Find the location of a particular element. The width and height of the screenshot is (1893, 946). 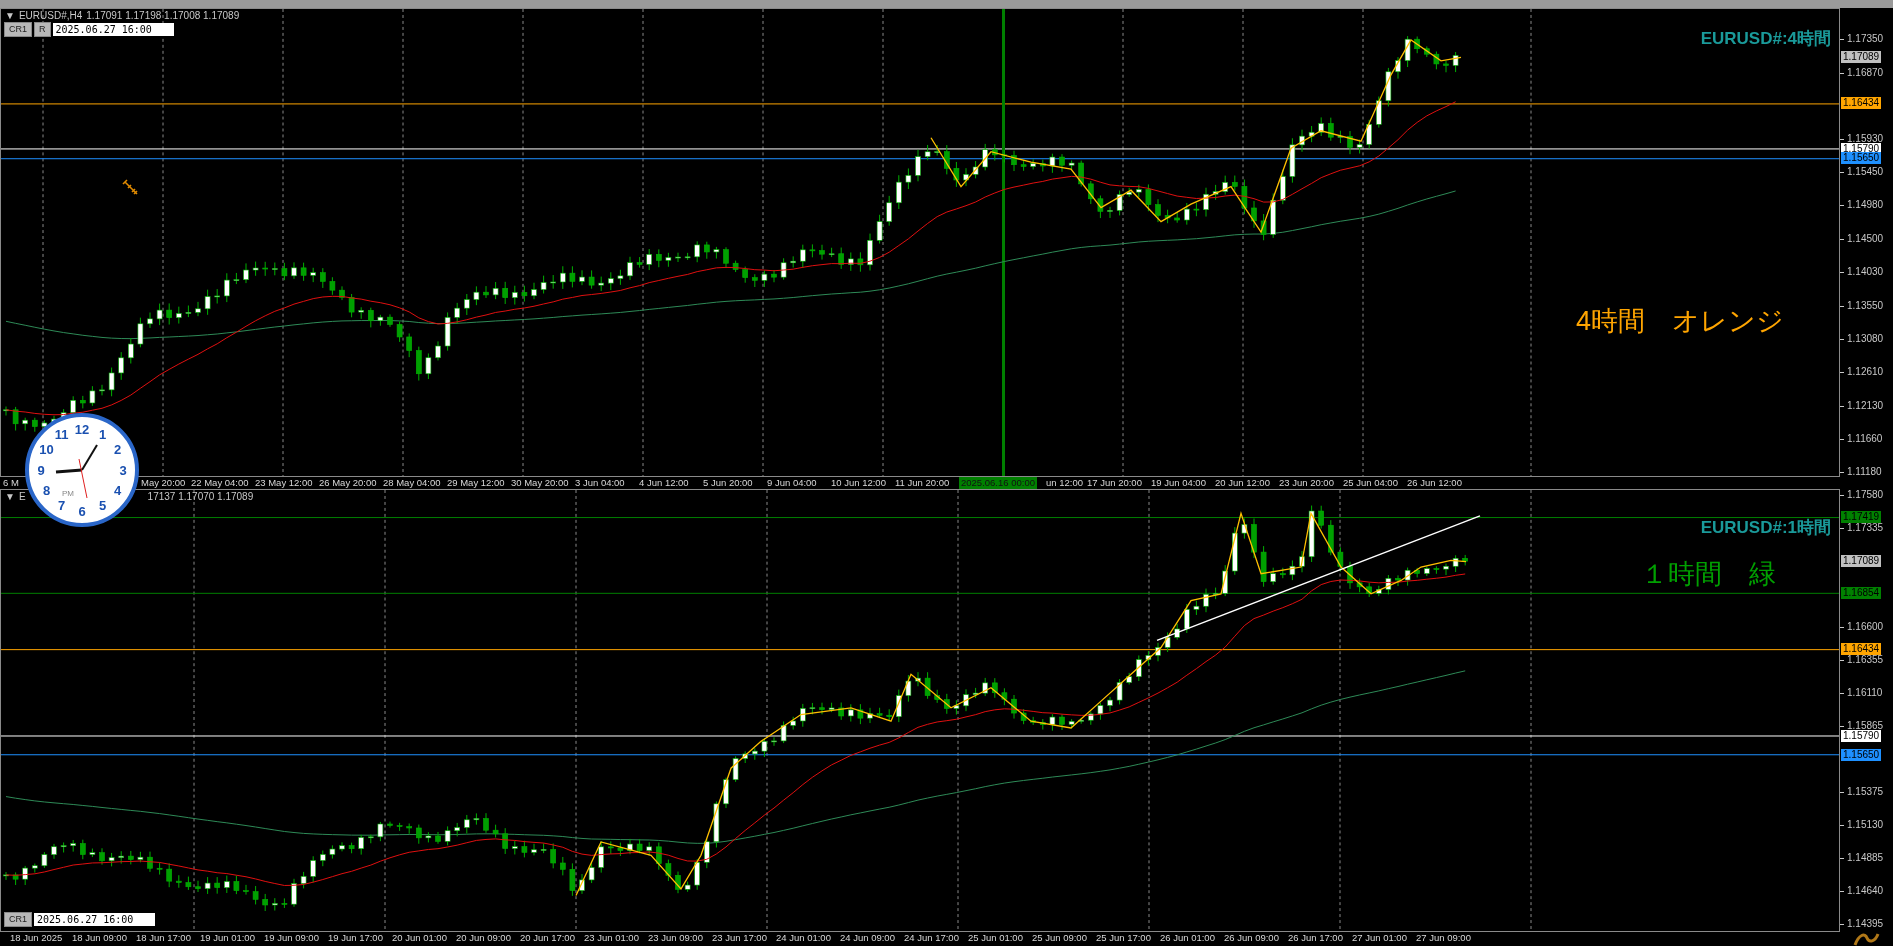

time-label: 24 Jun 09:00 is located at coordinates (867, 938).